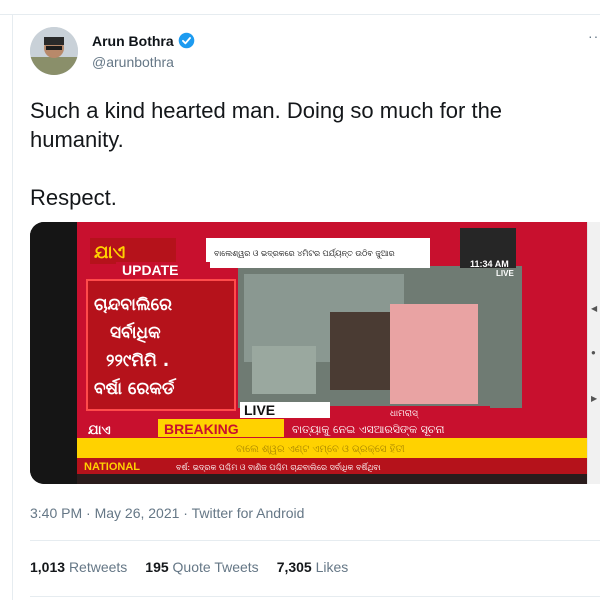  I want to click on breaking-logo: ଯାଏ, so click(99, 430).